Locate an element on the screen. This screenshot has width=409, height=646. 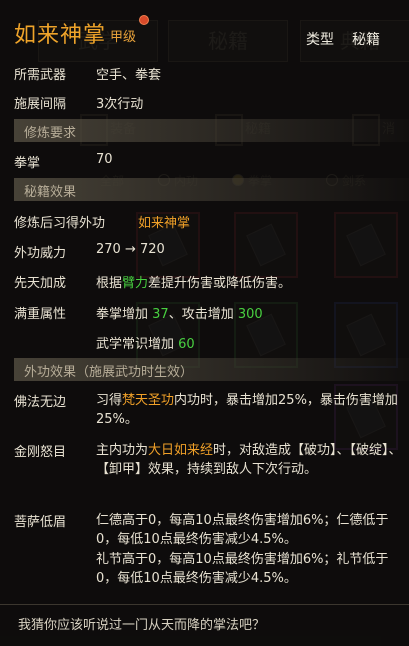
text: 、攻击增加 is located at coordinates (201, 314).